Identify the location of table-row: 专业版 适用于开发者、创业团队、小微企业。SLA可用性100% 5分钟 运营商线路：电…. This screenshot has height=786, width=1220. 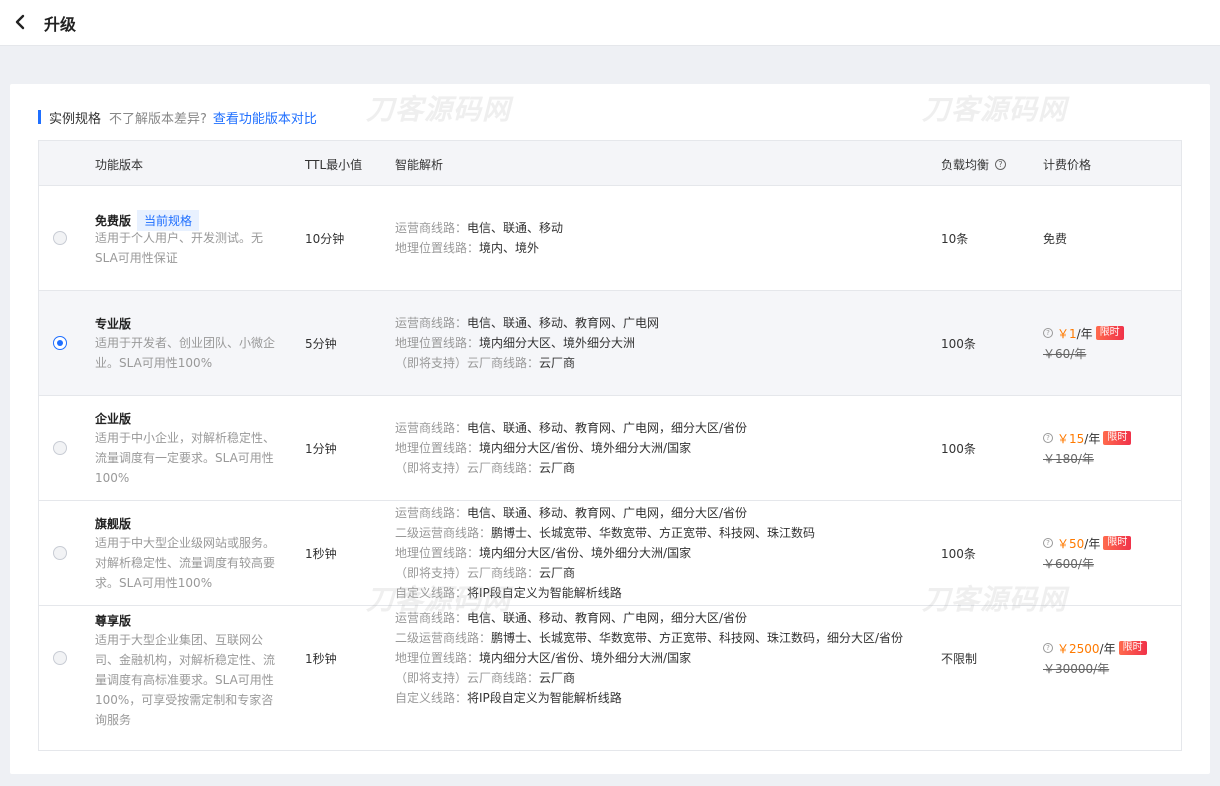
(610, 343).